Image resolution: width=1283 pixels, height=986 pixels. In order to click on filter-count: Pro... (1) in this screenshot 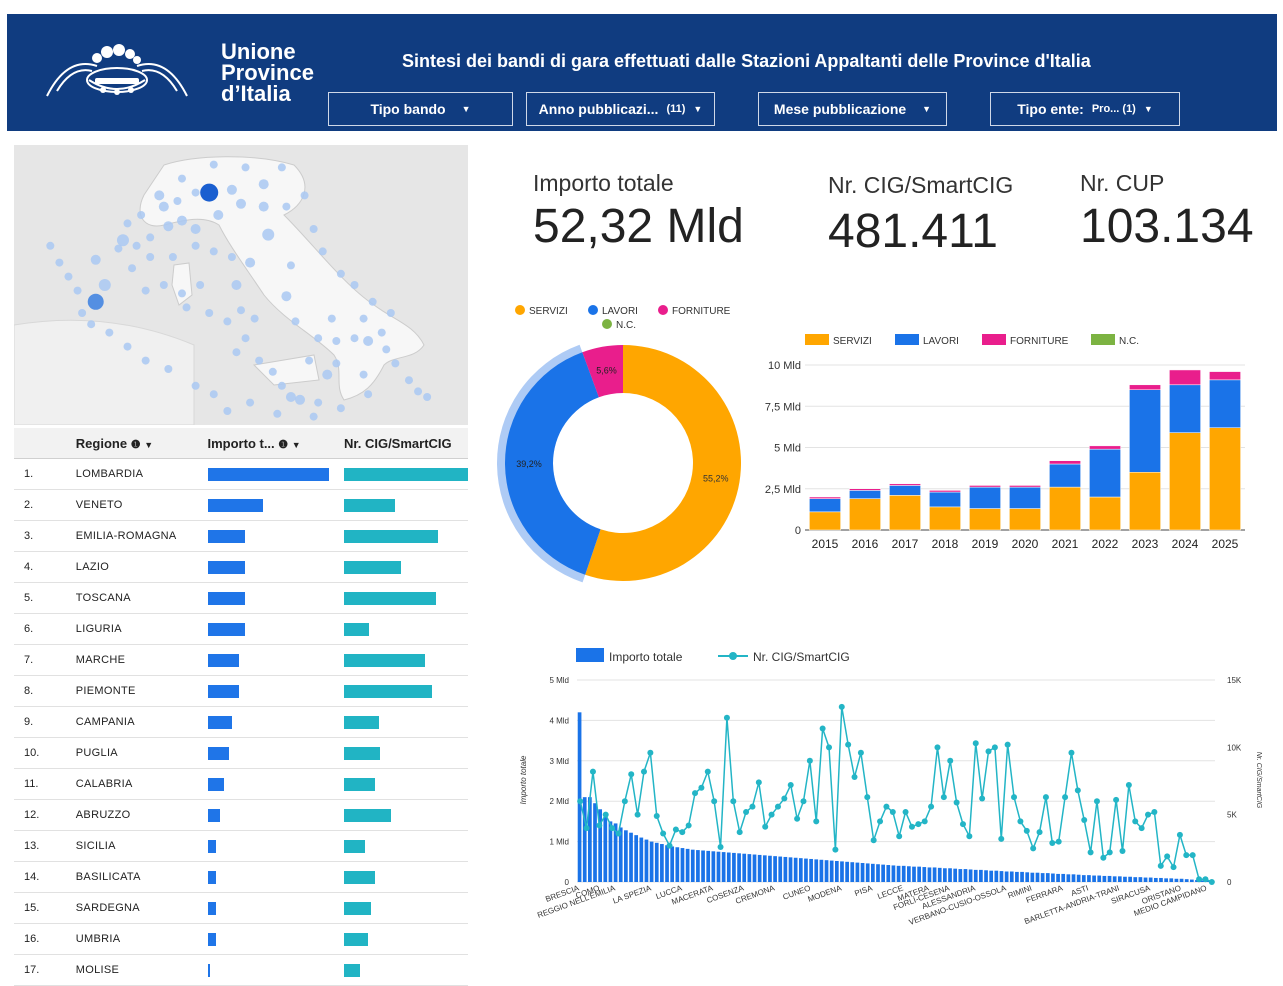, I will do `click(1113, 109)`.